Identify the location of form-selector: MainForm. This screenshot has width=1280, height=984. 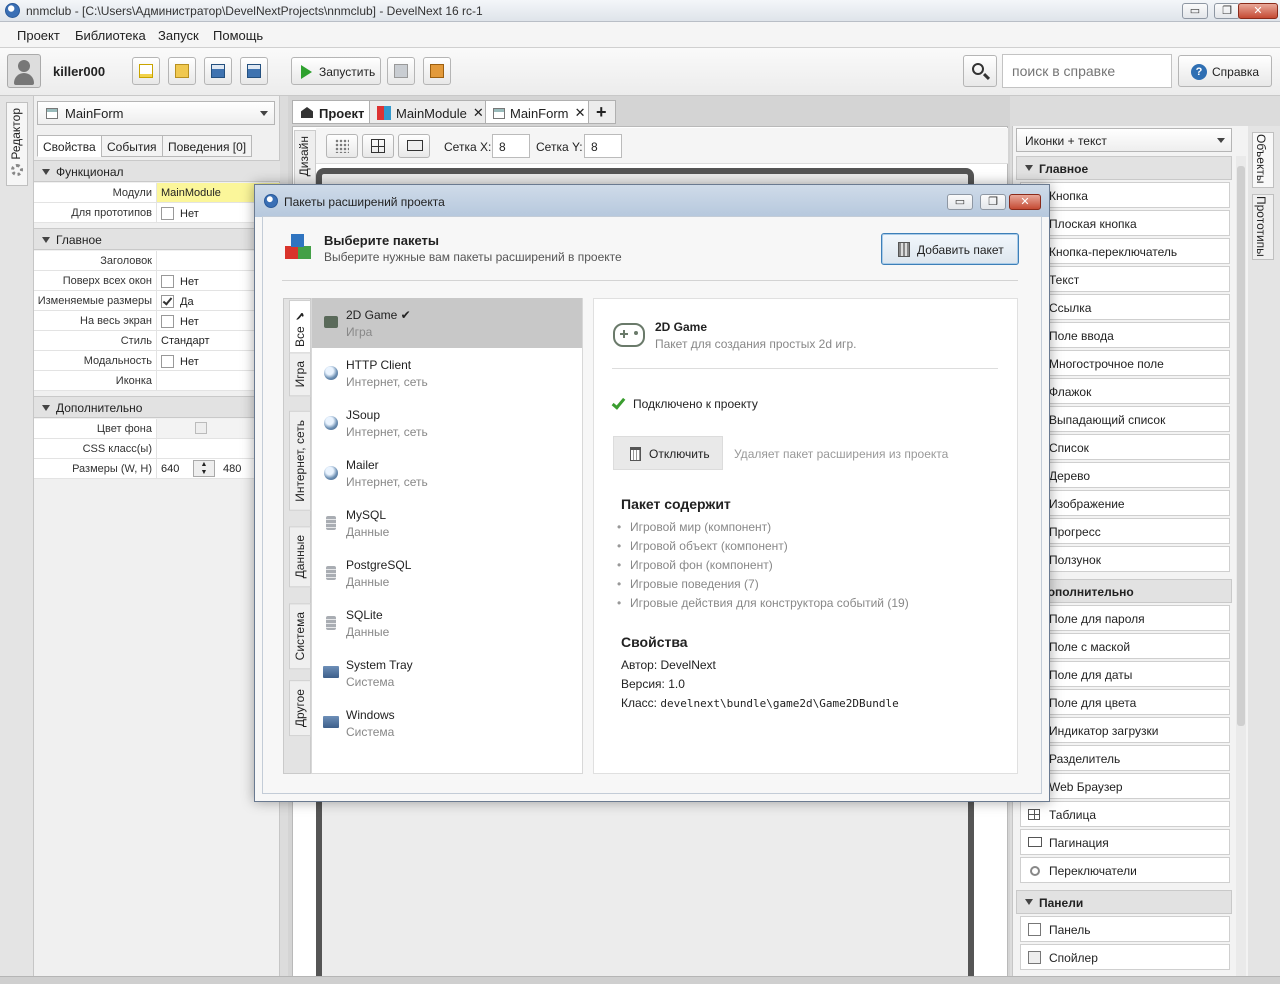
(156, 113).